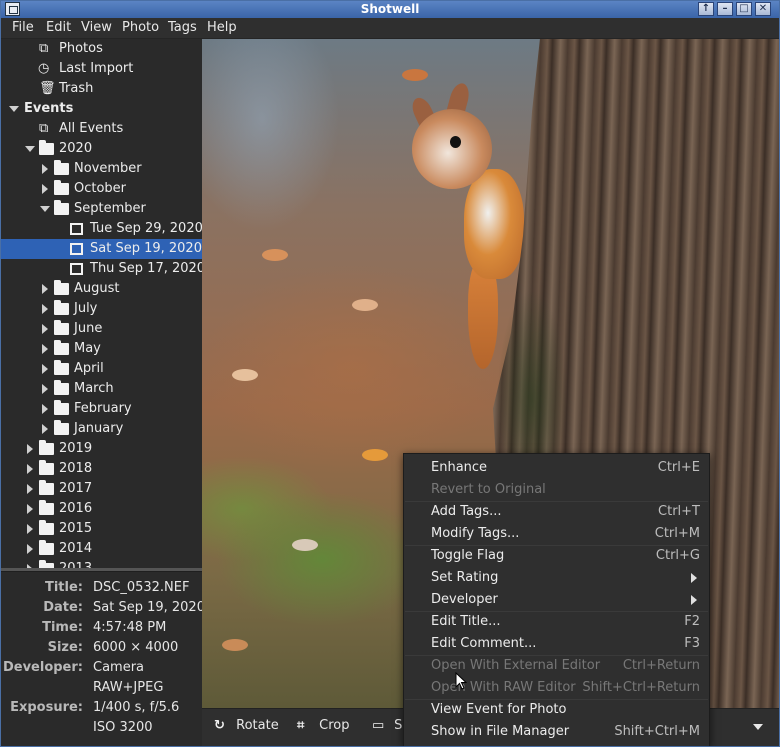  Describe the element at coordinates (246, 725) in the screenshot. I see `rotate-button: ↻ Rotate` at that location.